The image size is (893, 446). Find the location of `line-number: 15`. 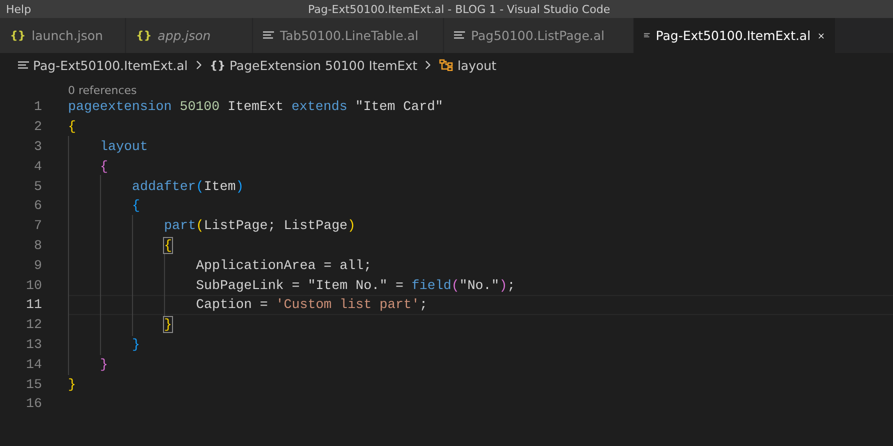

line-number: 15 is located at coordinates (33, 384).